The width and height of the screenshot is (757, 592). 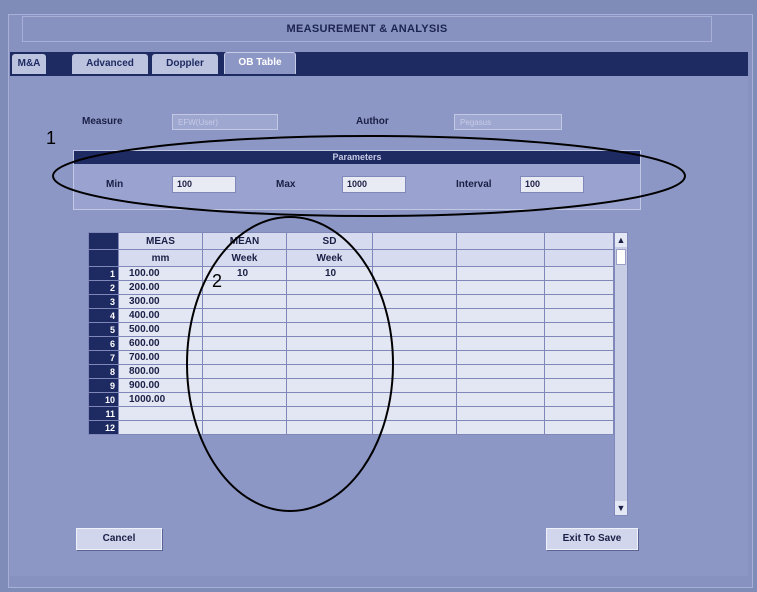 I want to click on table-row: 7 700.00, so click(x=351, y=357).